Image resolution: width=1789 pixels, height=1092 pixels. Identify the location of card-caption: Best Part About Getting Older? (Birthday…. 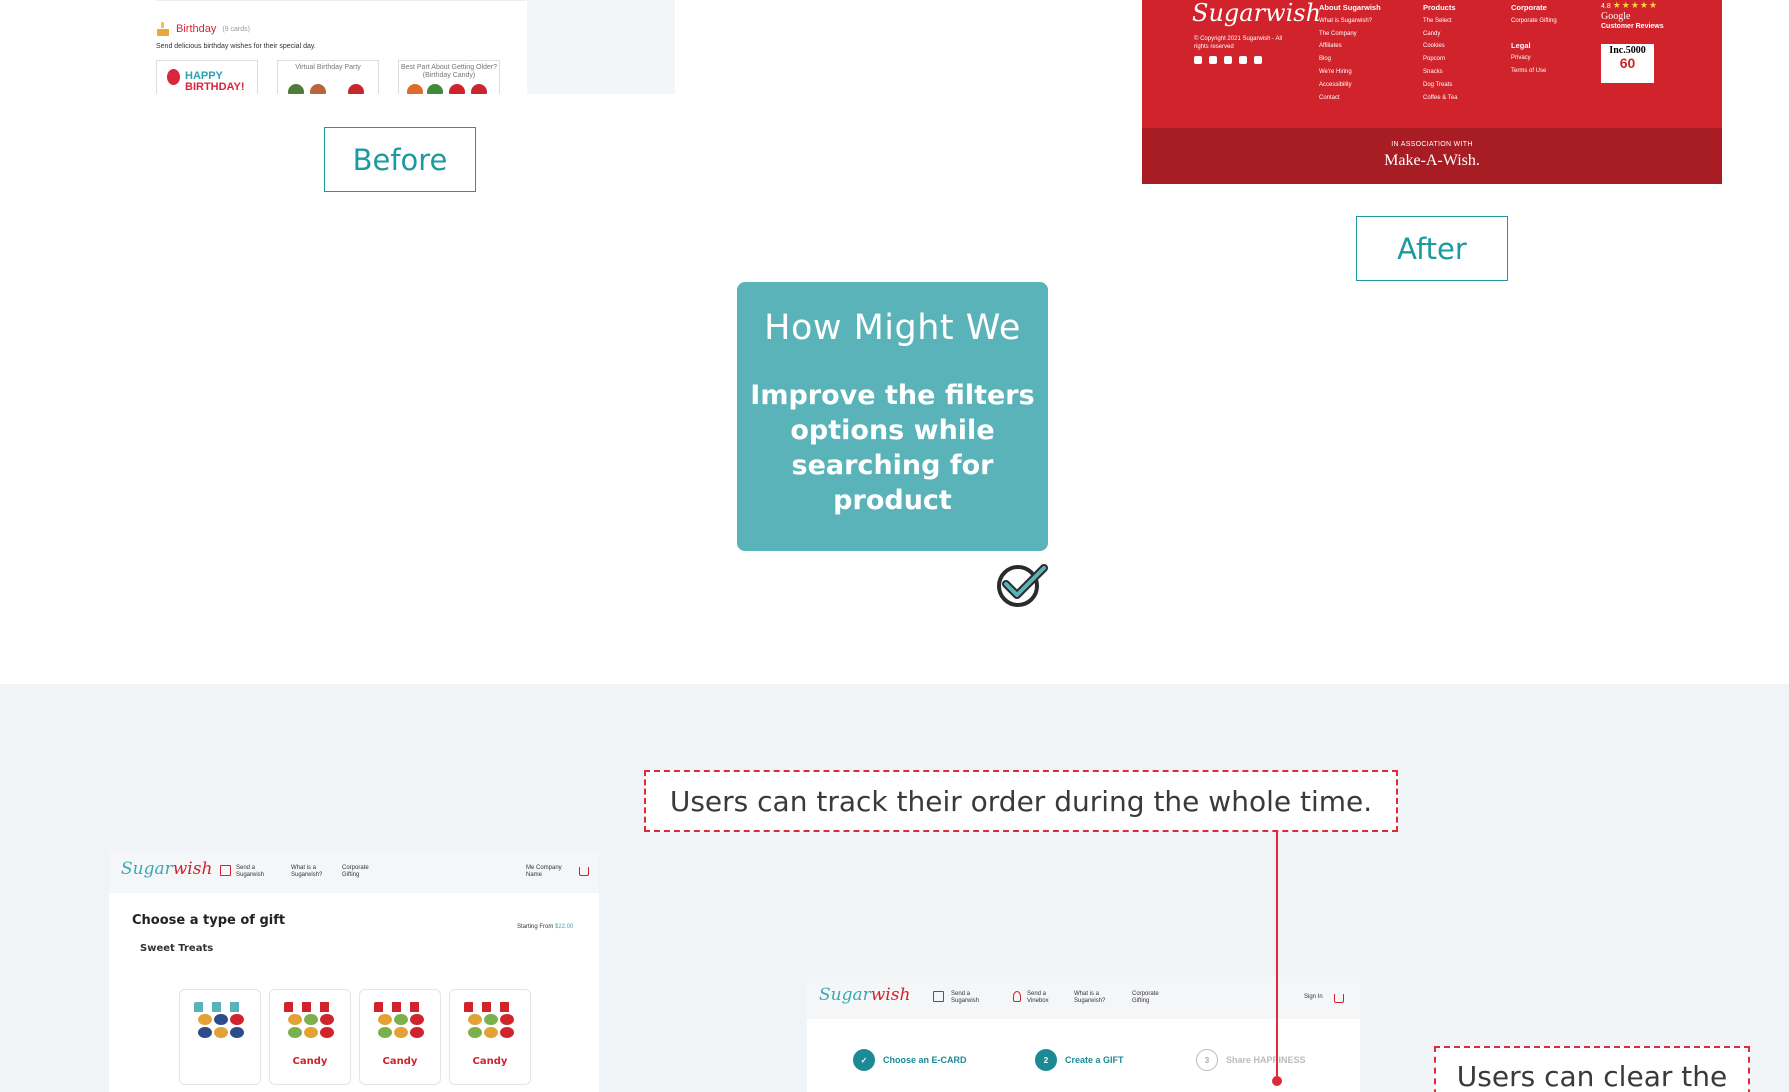
(449, 71).